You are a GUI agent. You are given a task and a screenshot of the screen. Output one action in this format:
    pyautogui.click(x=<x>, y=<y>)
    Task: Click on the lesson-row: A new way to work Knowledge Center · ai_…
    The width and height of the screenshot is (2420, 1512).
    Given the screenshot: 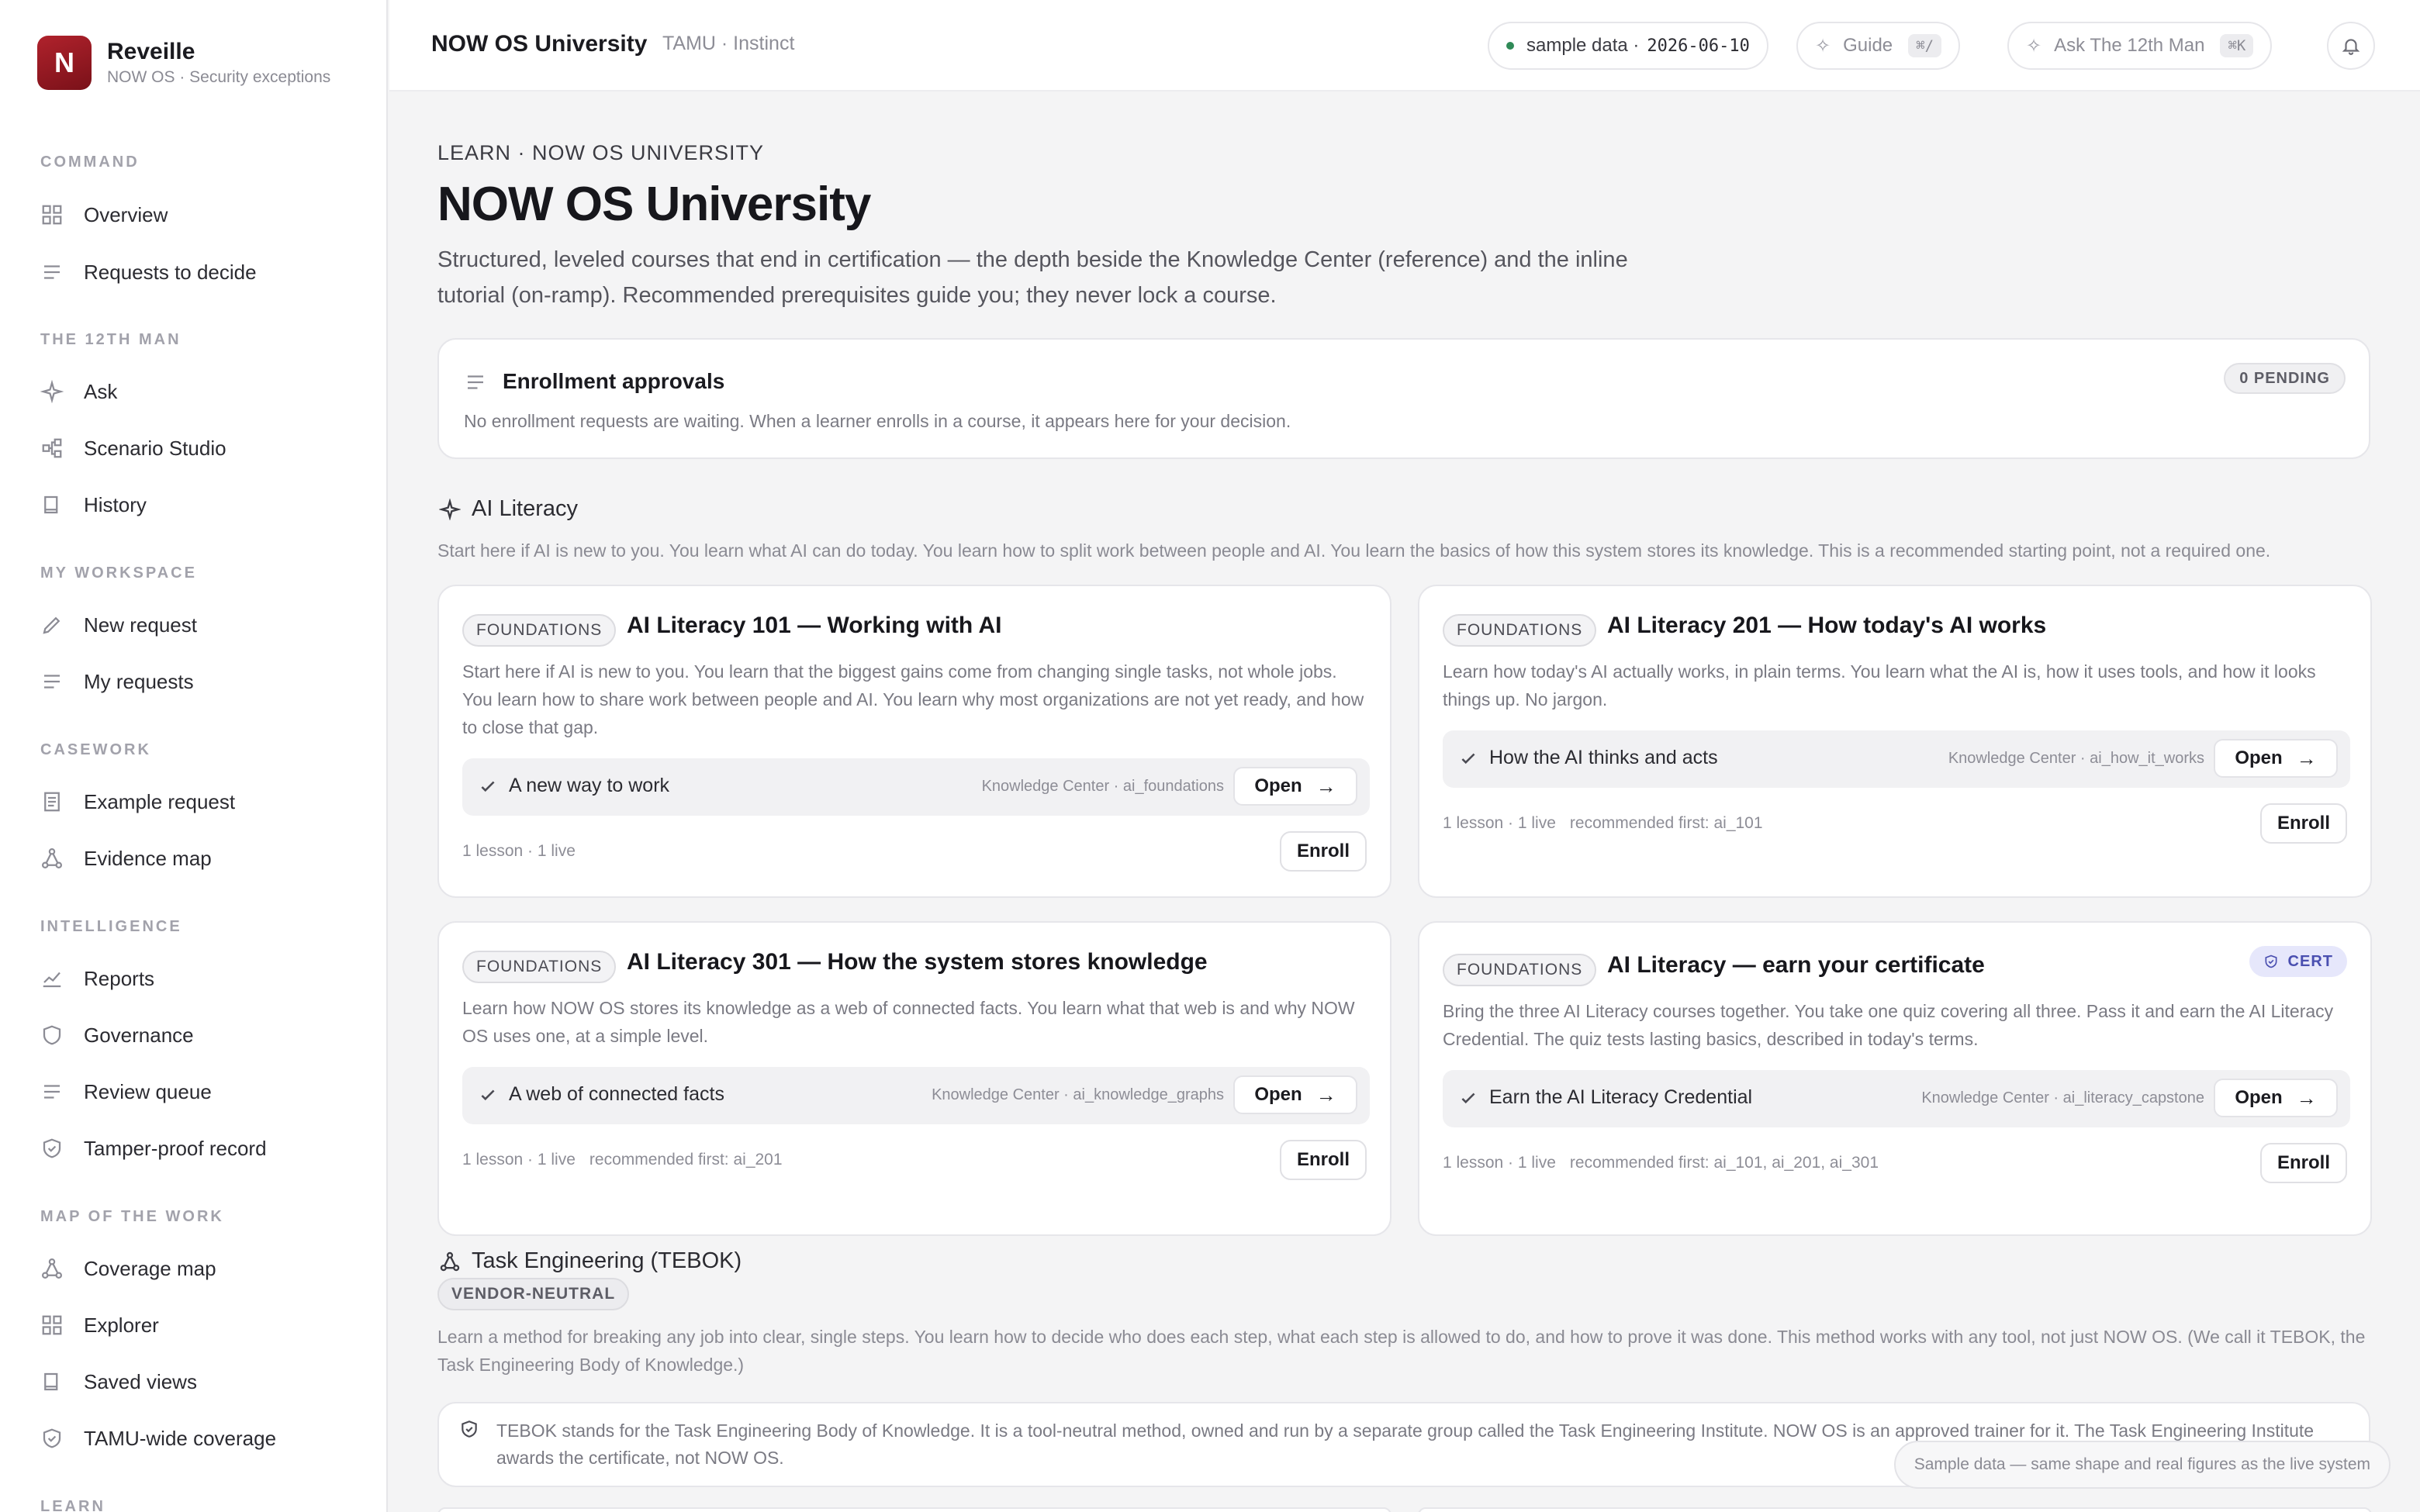 What is the action you would take?
    pyautogui.click(x=916, y=787)
    